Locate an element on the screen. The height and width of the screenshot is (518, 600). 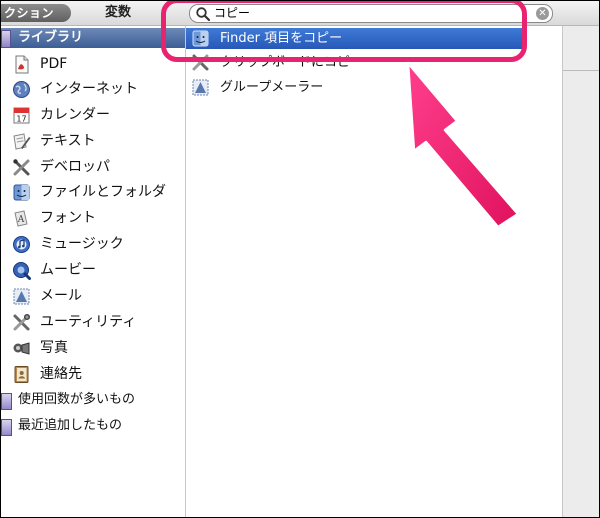
photo-icon is located at coordinates (21, 348).